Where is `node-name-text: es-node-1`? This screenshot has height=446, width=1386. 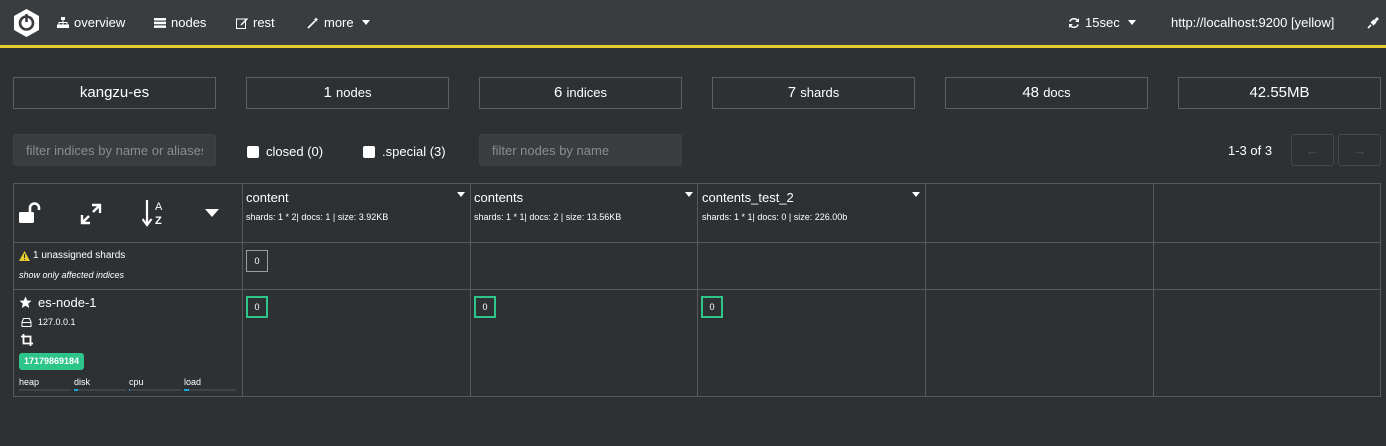
node-name-text: es-node-1 is located at coordinates (67, 302).